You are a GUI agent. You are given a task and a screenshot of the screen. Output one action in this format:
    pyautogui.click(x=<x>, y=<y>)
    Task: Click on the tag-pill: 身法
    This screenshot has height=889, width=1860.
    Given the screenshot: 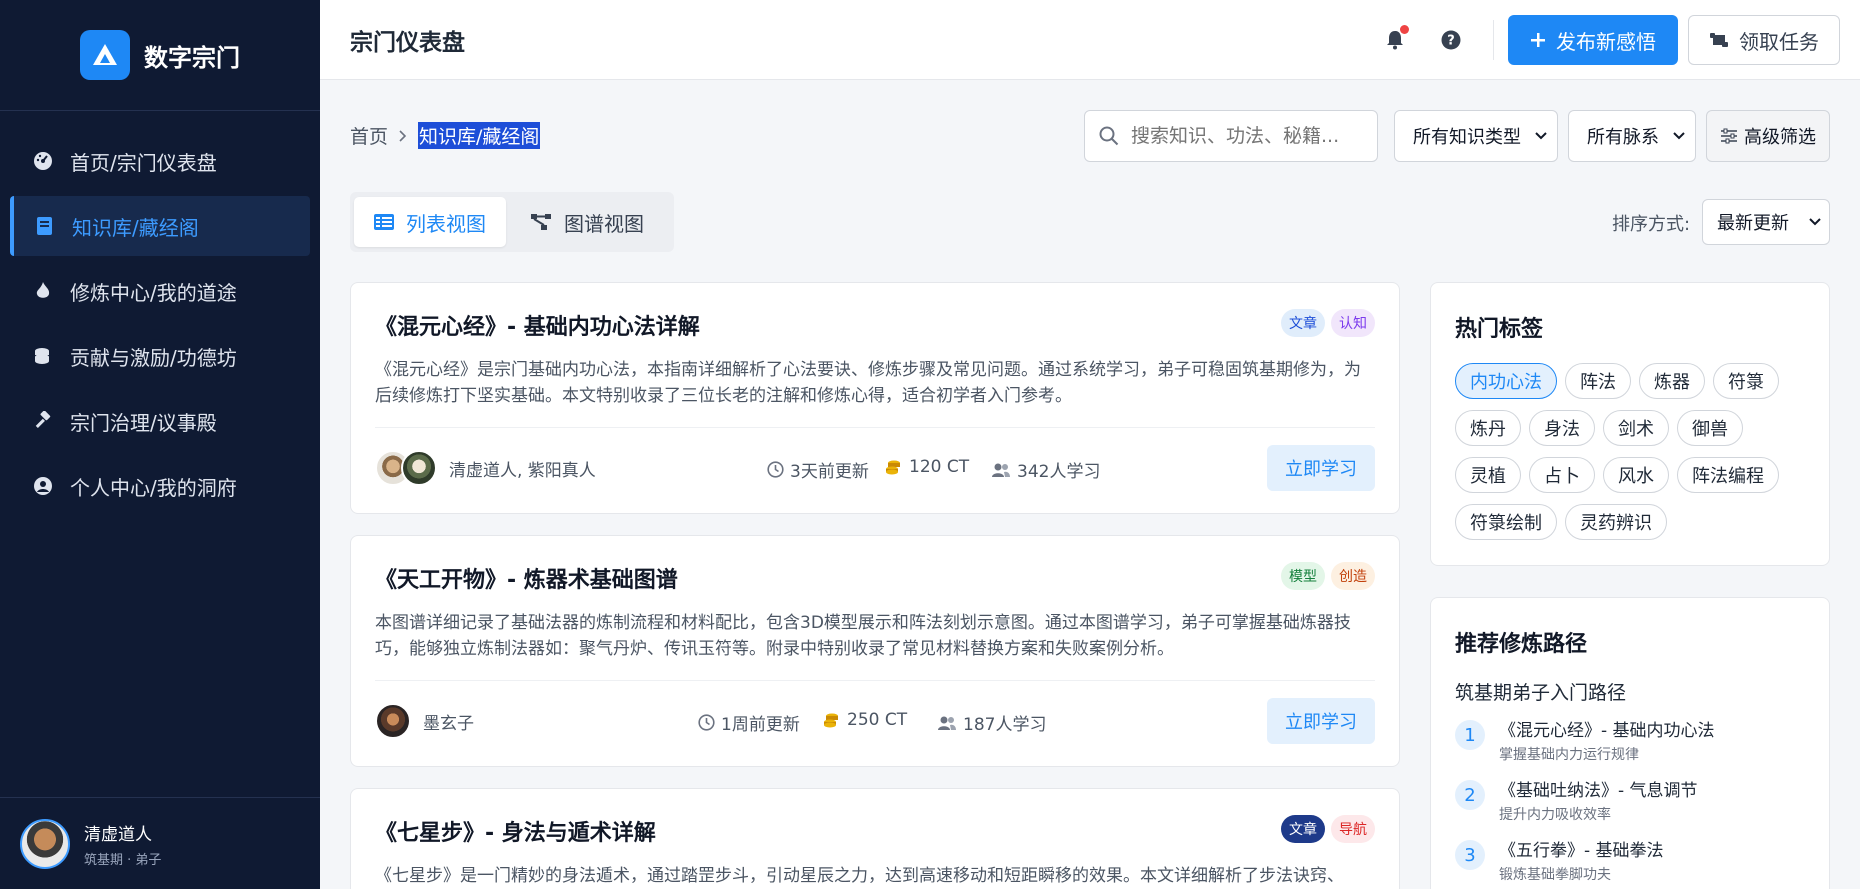 What is the action you would take?
    pyautogui.click(x=1562, y=428)
    